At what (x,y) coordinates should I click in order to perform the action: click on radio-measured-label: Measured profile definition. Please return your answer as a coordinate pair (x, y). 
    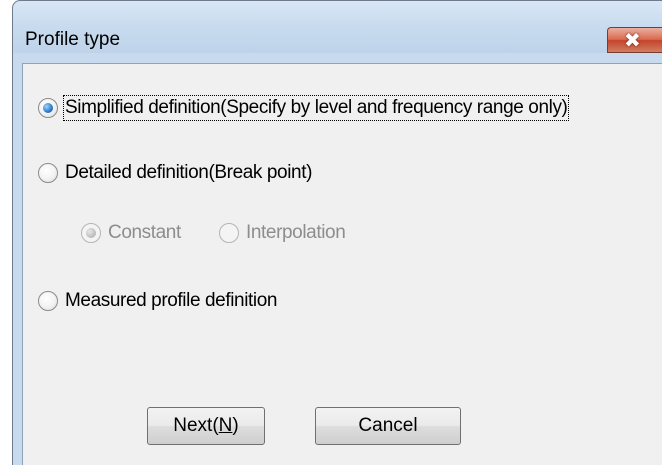
    Looking at the image, I should click on (171, 300).